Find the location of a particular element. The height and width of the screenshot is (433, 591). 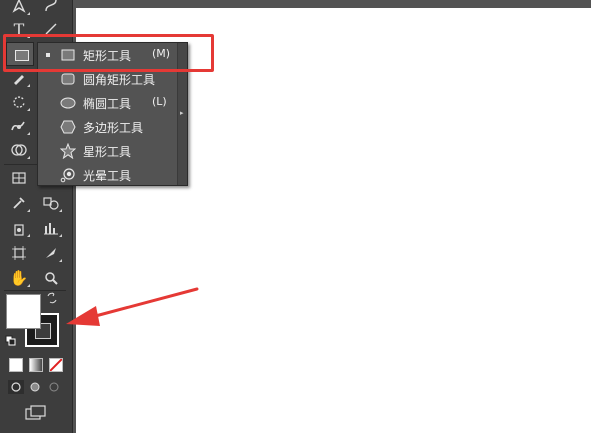

annotation-arrow is located at coordinates (132, 306).